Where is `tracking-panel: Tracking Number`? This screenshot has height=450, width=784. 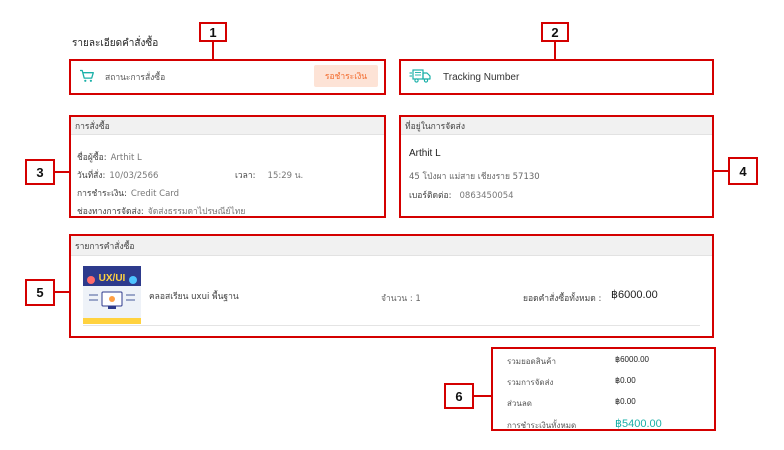 tracking-panel: Tracking Number is located at coordinates (556, 77).